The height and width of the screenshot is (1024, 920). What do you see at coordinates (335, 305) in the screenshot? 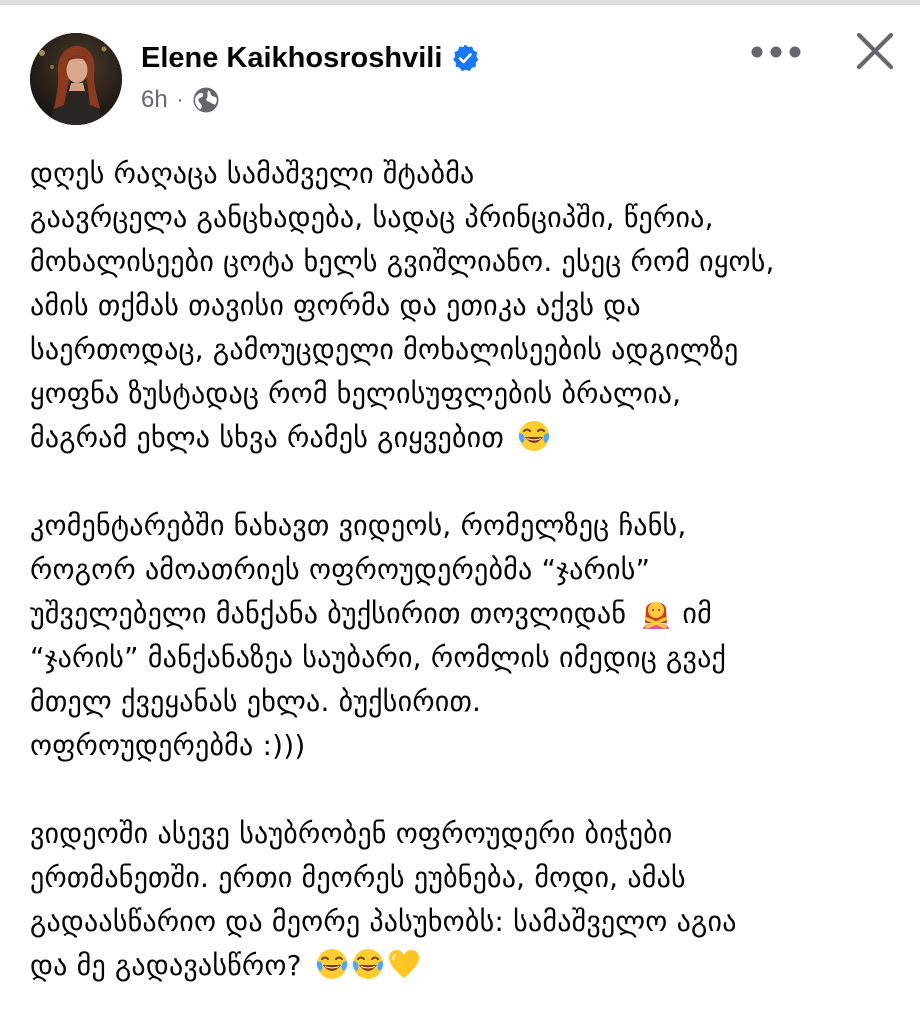
I see `text-line: ამის თქმას თავისი ფორმა და ეთიკა აქვს და` at bounding box center [335, 305].